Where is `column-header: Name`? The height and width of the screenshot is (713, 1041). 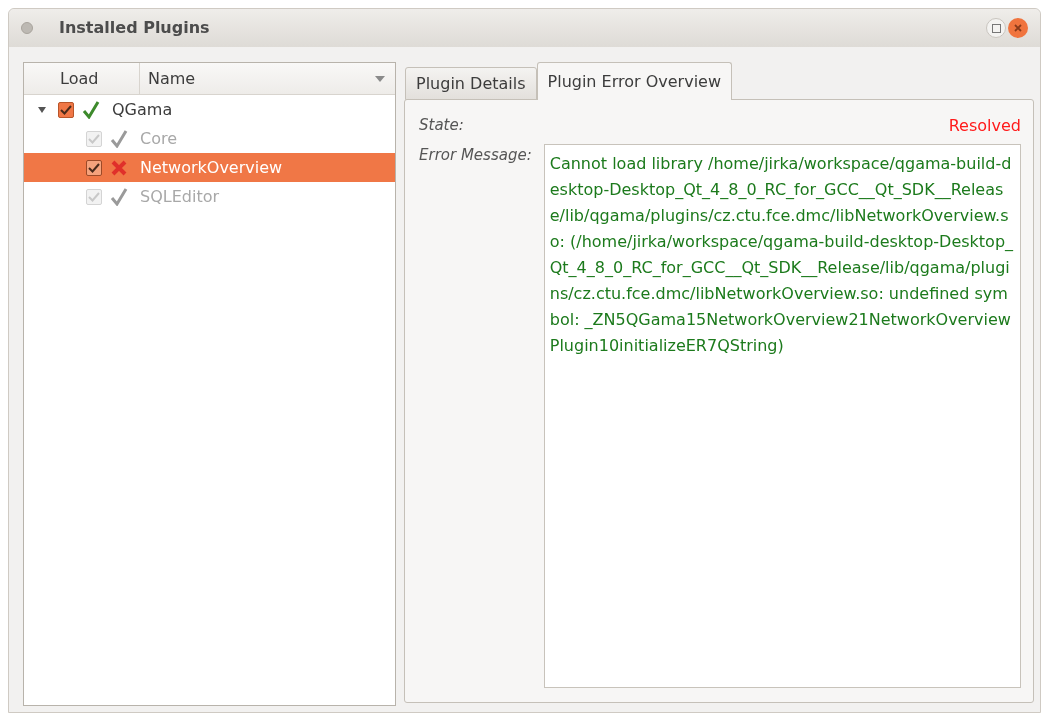 column-header: Name is located at coordinates (267, 78).